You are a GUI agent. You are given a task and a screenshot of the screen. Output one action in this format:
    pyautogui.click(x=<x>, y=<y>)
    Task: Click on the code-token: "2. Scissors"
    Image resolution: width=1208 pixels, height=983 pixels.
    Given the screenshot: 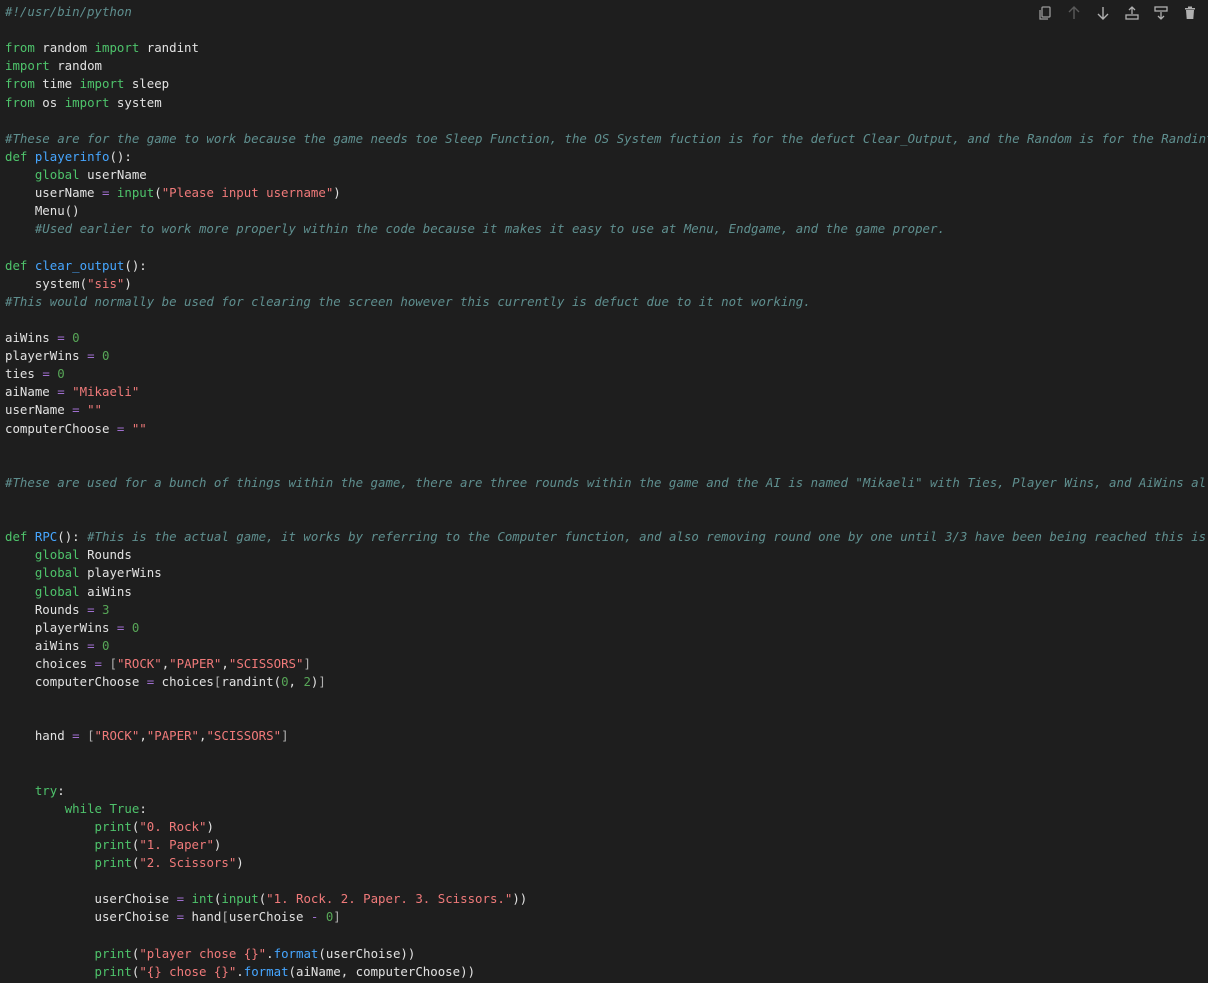 What is the action you would take?
    pyautogui.click(x=188, y=863)
    